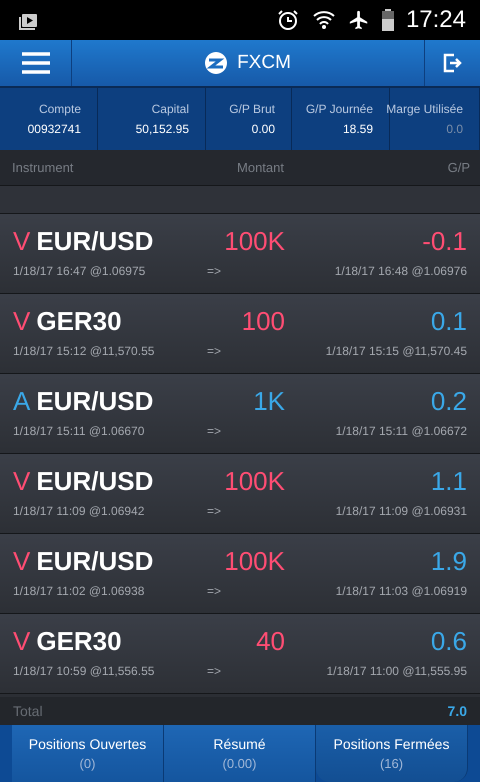 The image size is (480, 782). Describe the element at coordinates (392, 753) in the screenshot. I see `tab: Positions Fermées (16)` at that location.